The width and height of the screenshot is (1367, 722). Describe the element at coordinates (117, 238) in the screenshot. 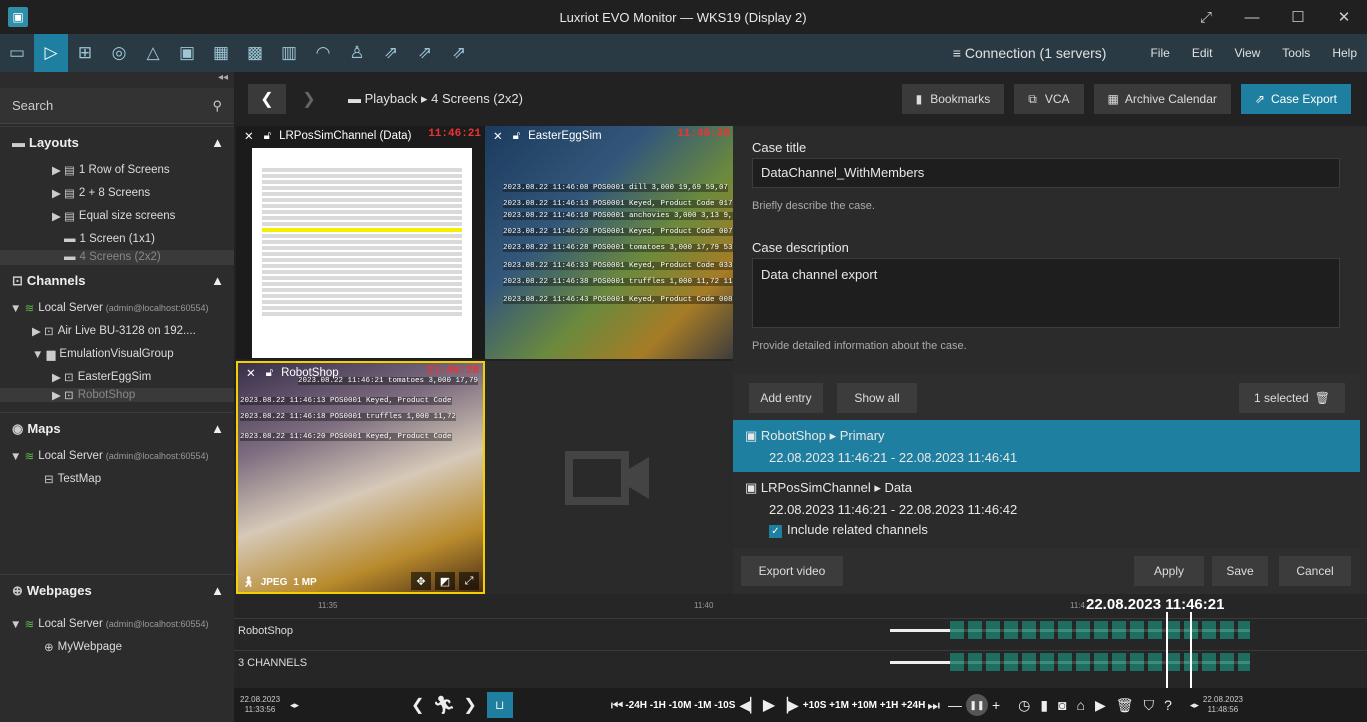

I see `layout-item: ▬ 1 Screen (1x1)` at that location.